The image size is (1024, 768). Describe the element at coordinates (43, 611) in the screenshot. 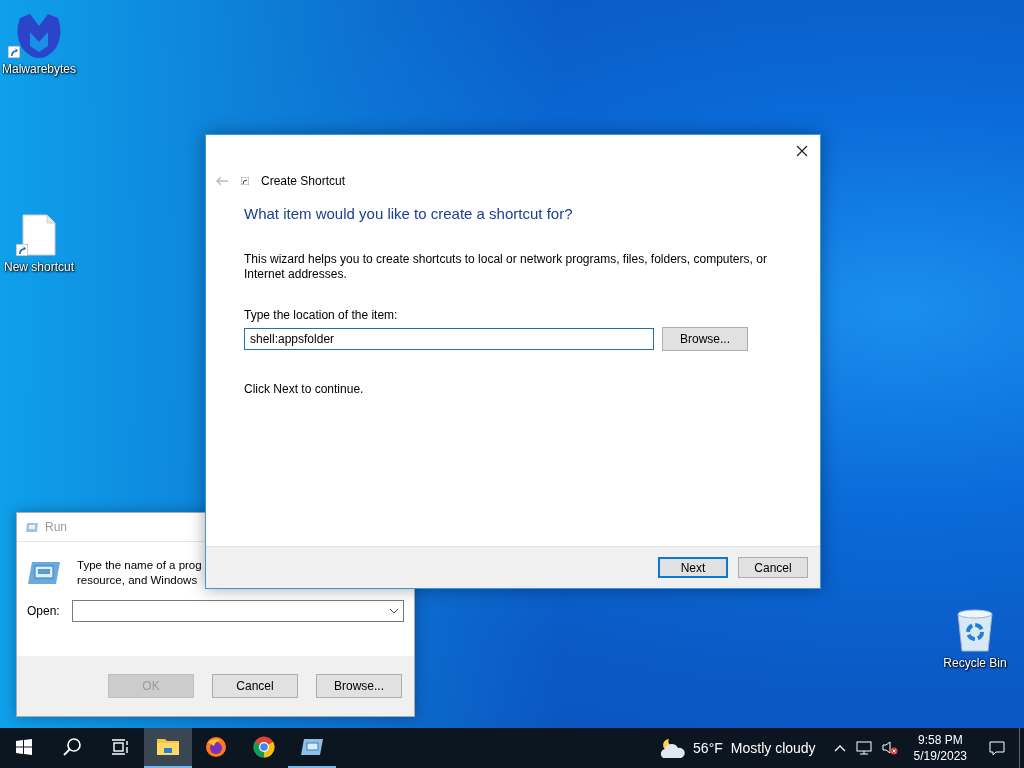

I see `field-label: Open:` at that location.